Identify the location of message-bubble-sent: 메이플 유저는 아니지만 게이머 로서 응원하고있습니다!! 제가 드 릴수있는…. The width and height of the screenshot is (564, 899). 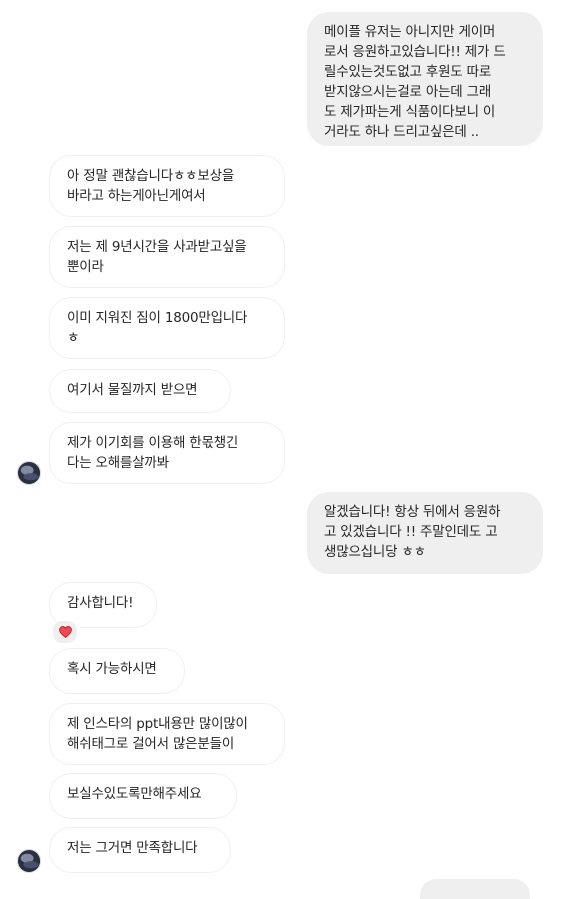
(425, 79).